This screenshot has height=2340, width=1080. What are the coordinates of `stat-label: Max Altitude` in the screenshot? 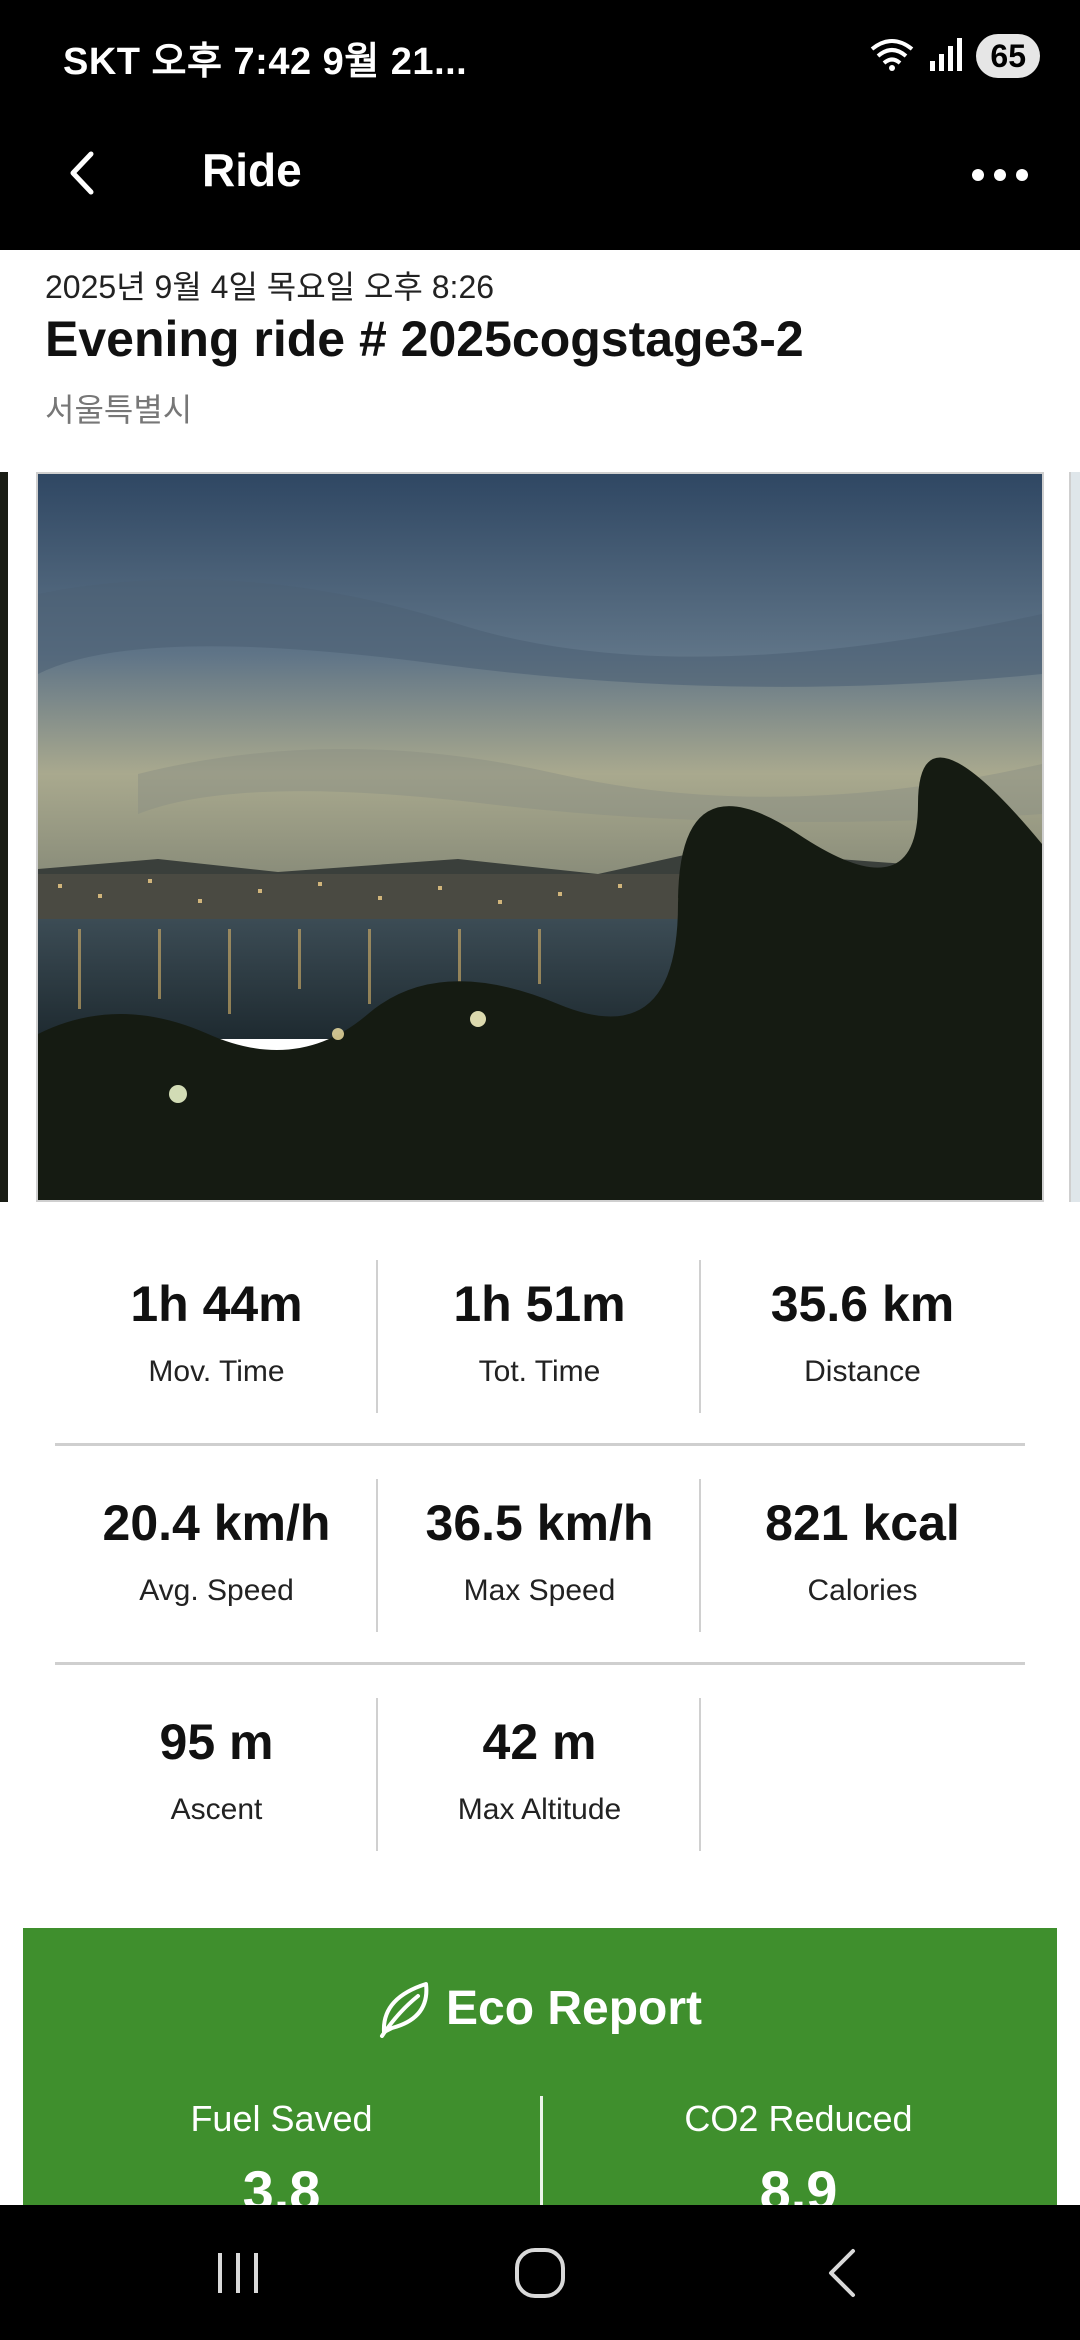 It's located at (539, 1809).